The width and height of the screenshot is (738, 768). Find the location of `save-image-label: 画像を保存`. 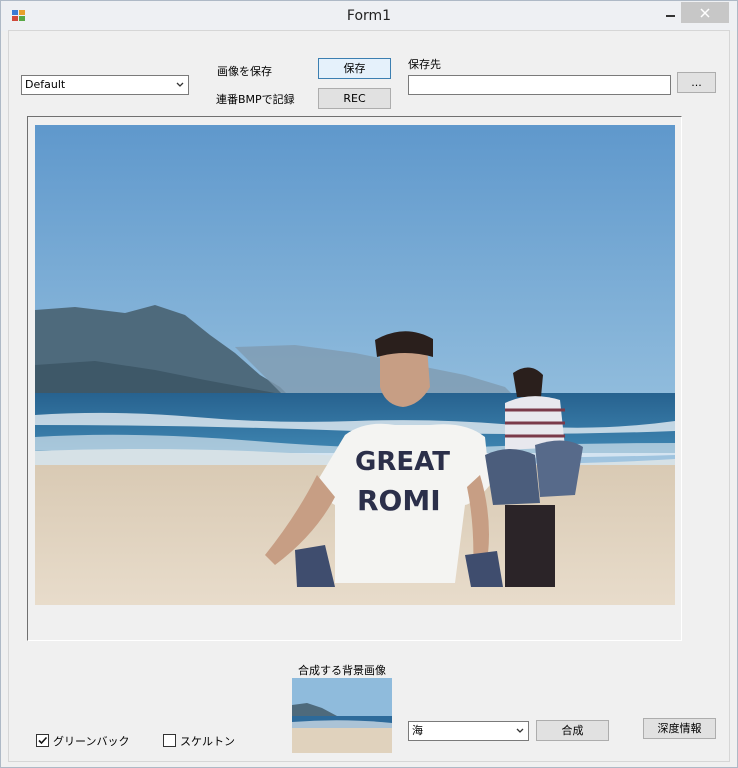

save-image-label: 画像を保存 is located at coordinates (244, 71).